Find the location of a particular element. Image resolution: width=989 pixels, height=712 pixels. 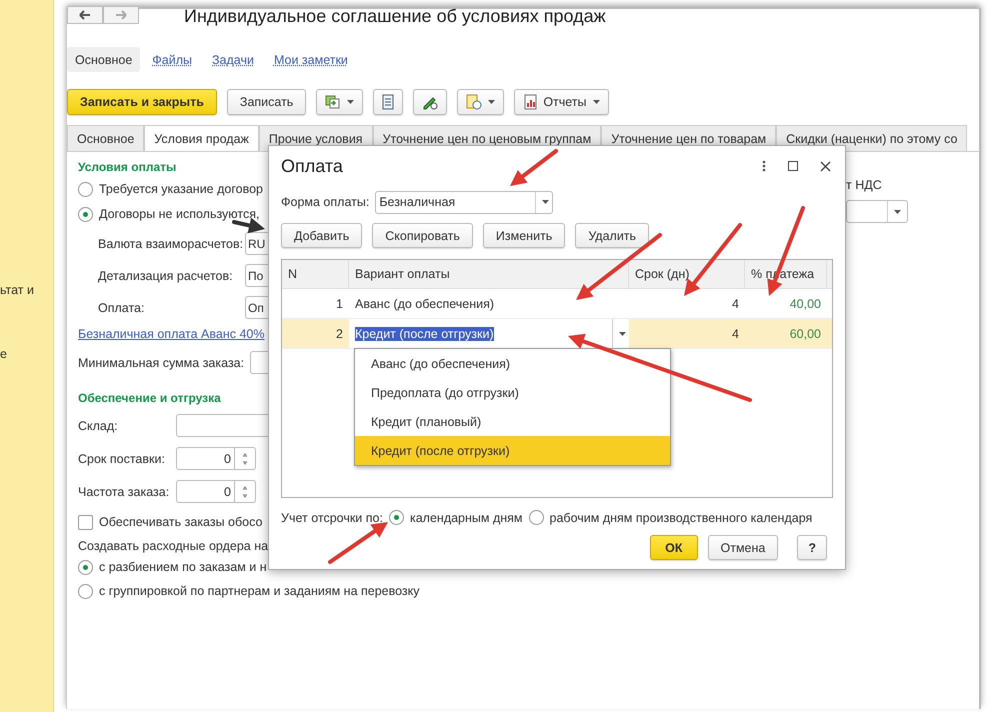

table-row: 2 Кредит (после отгрузки) 4 60,00 is located at coordinates (557, 334).